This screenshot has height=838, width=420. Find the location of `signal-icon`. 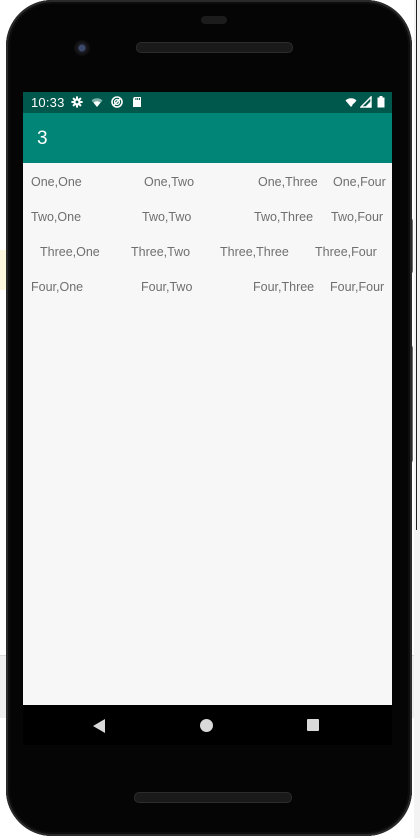

signal-icon is located at coordinates (366, 102).